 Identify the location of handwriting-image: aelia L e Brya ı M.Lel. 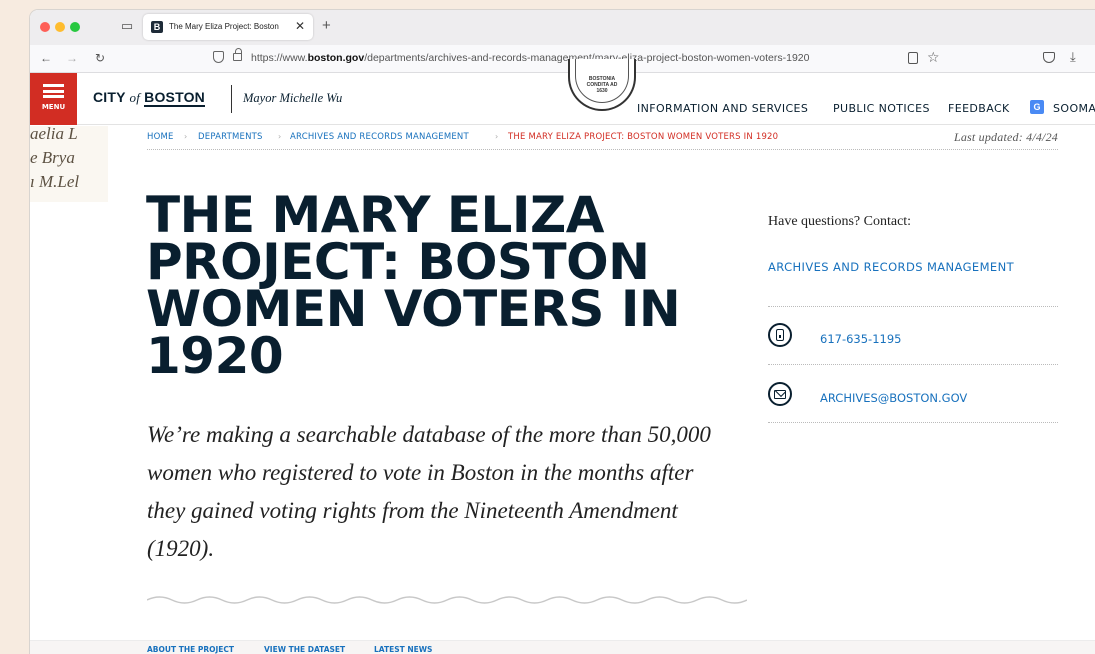
(69, 164).